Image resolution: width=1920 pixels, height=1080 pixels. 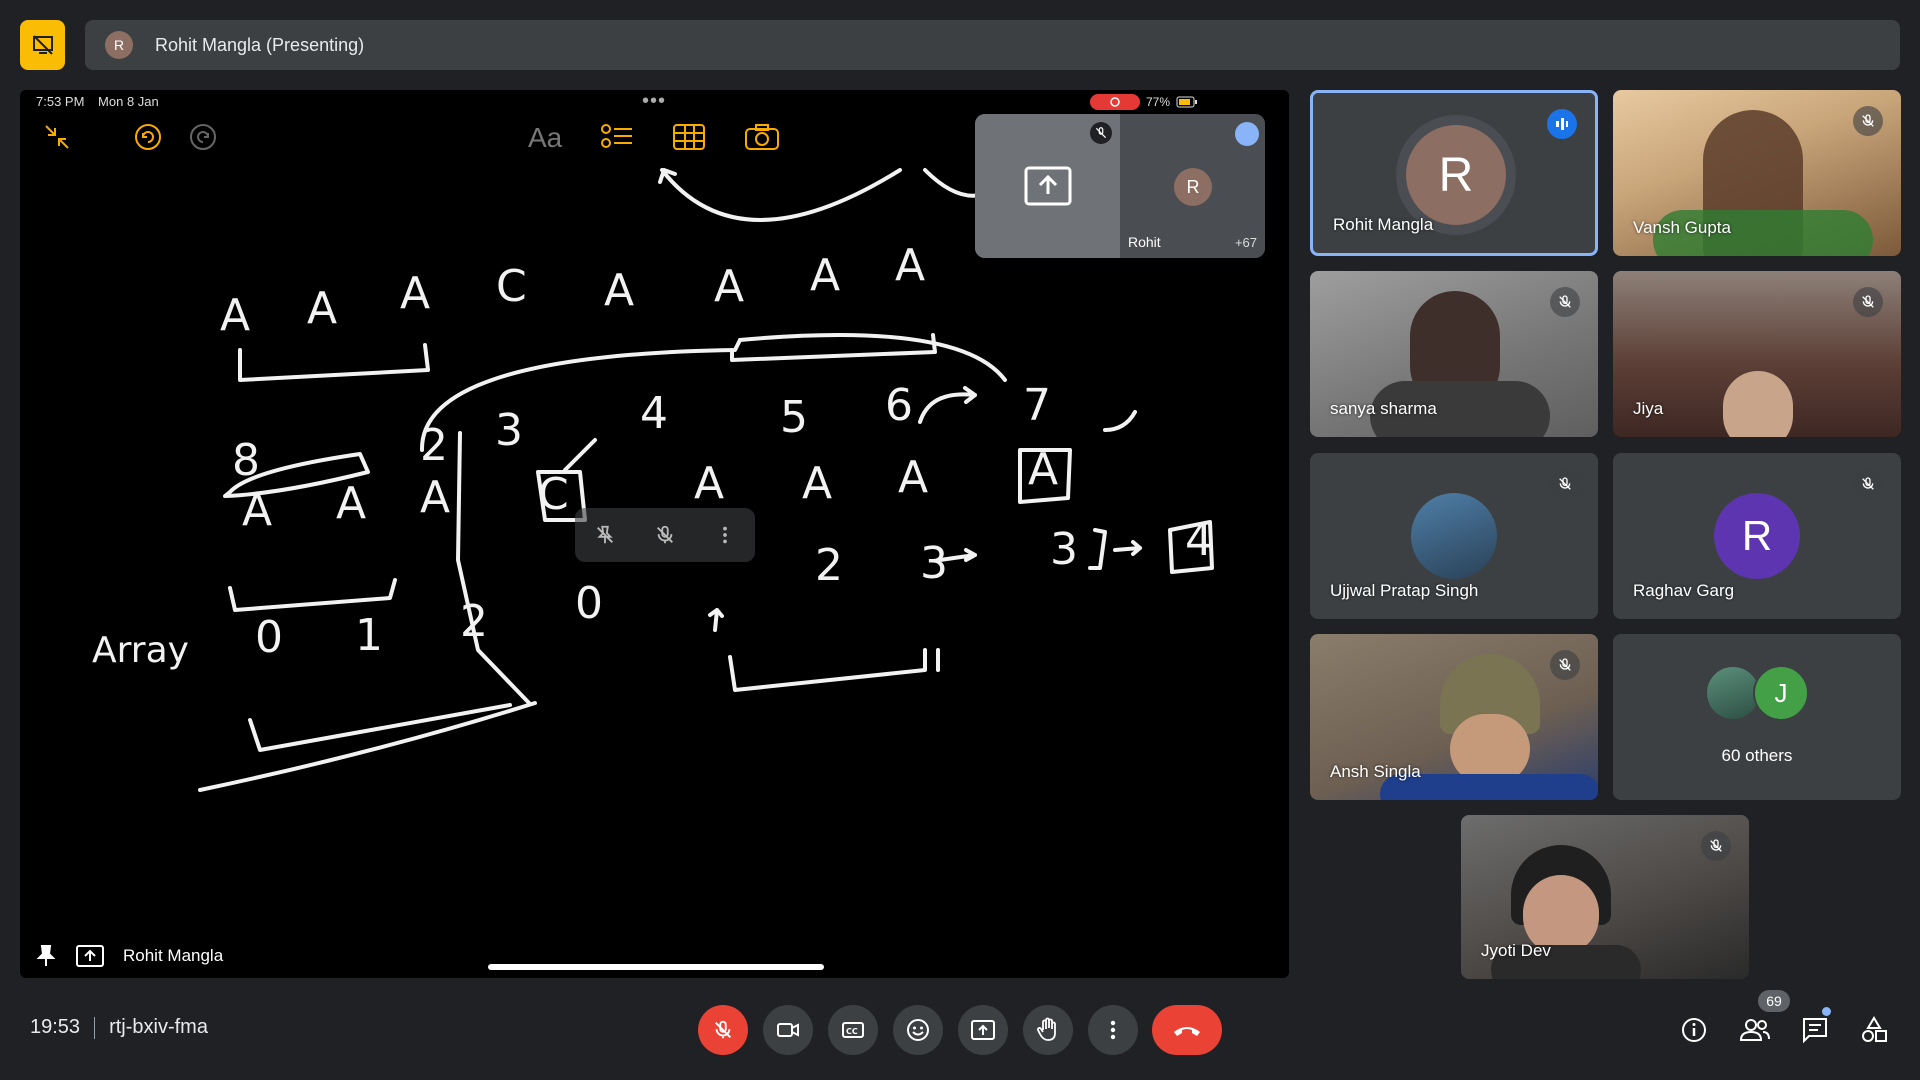 What do you see at coordinates (1682, 227) in the screenshot?
I see `participant-name: Vansh Gupta` at bounding box center [1682, 227].